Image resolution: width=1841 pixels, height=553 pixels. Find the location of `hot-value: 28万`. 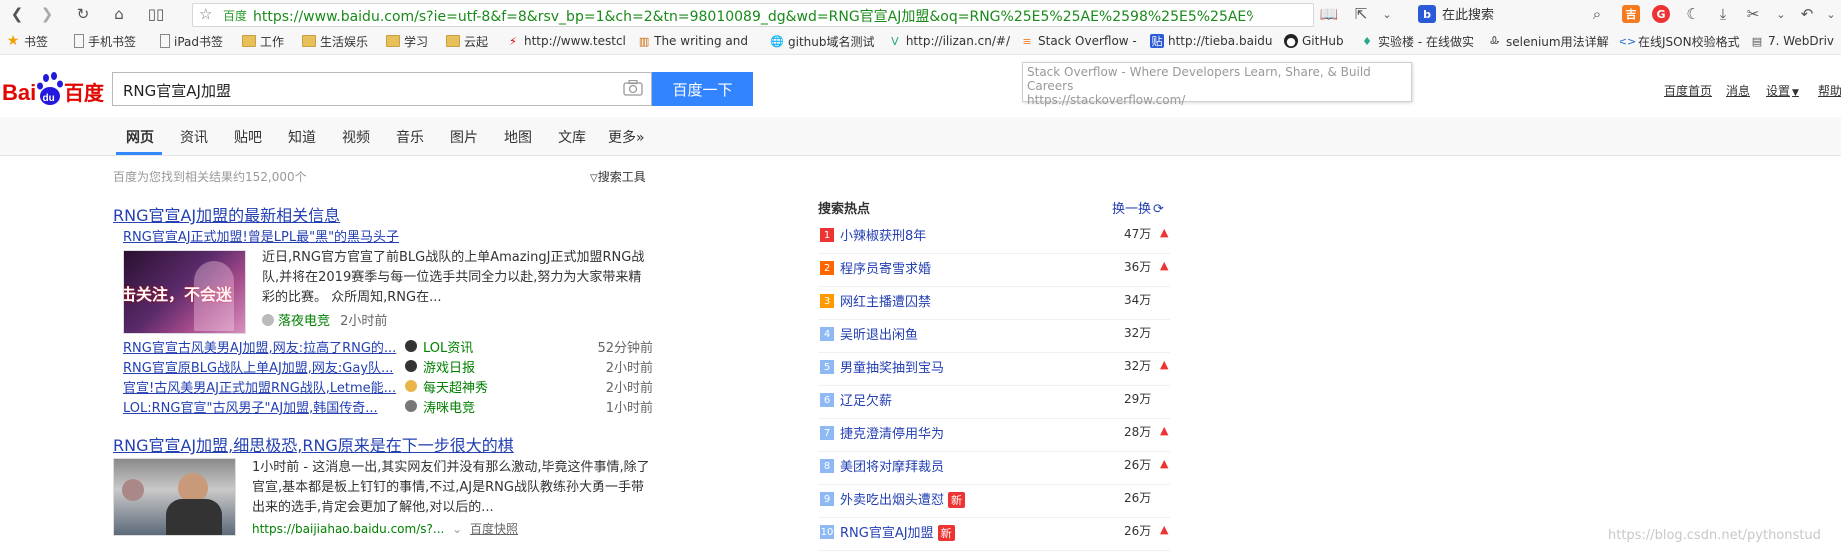

hot-value: 28万 is located at coordinates (1138, 432).